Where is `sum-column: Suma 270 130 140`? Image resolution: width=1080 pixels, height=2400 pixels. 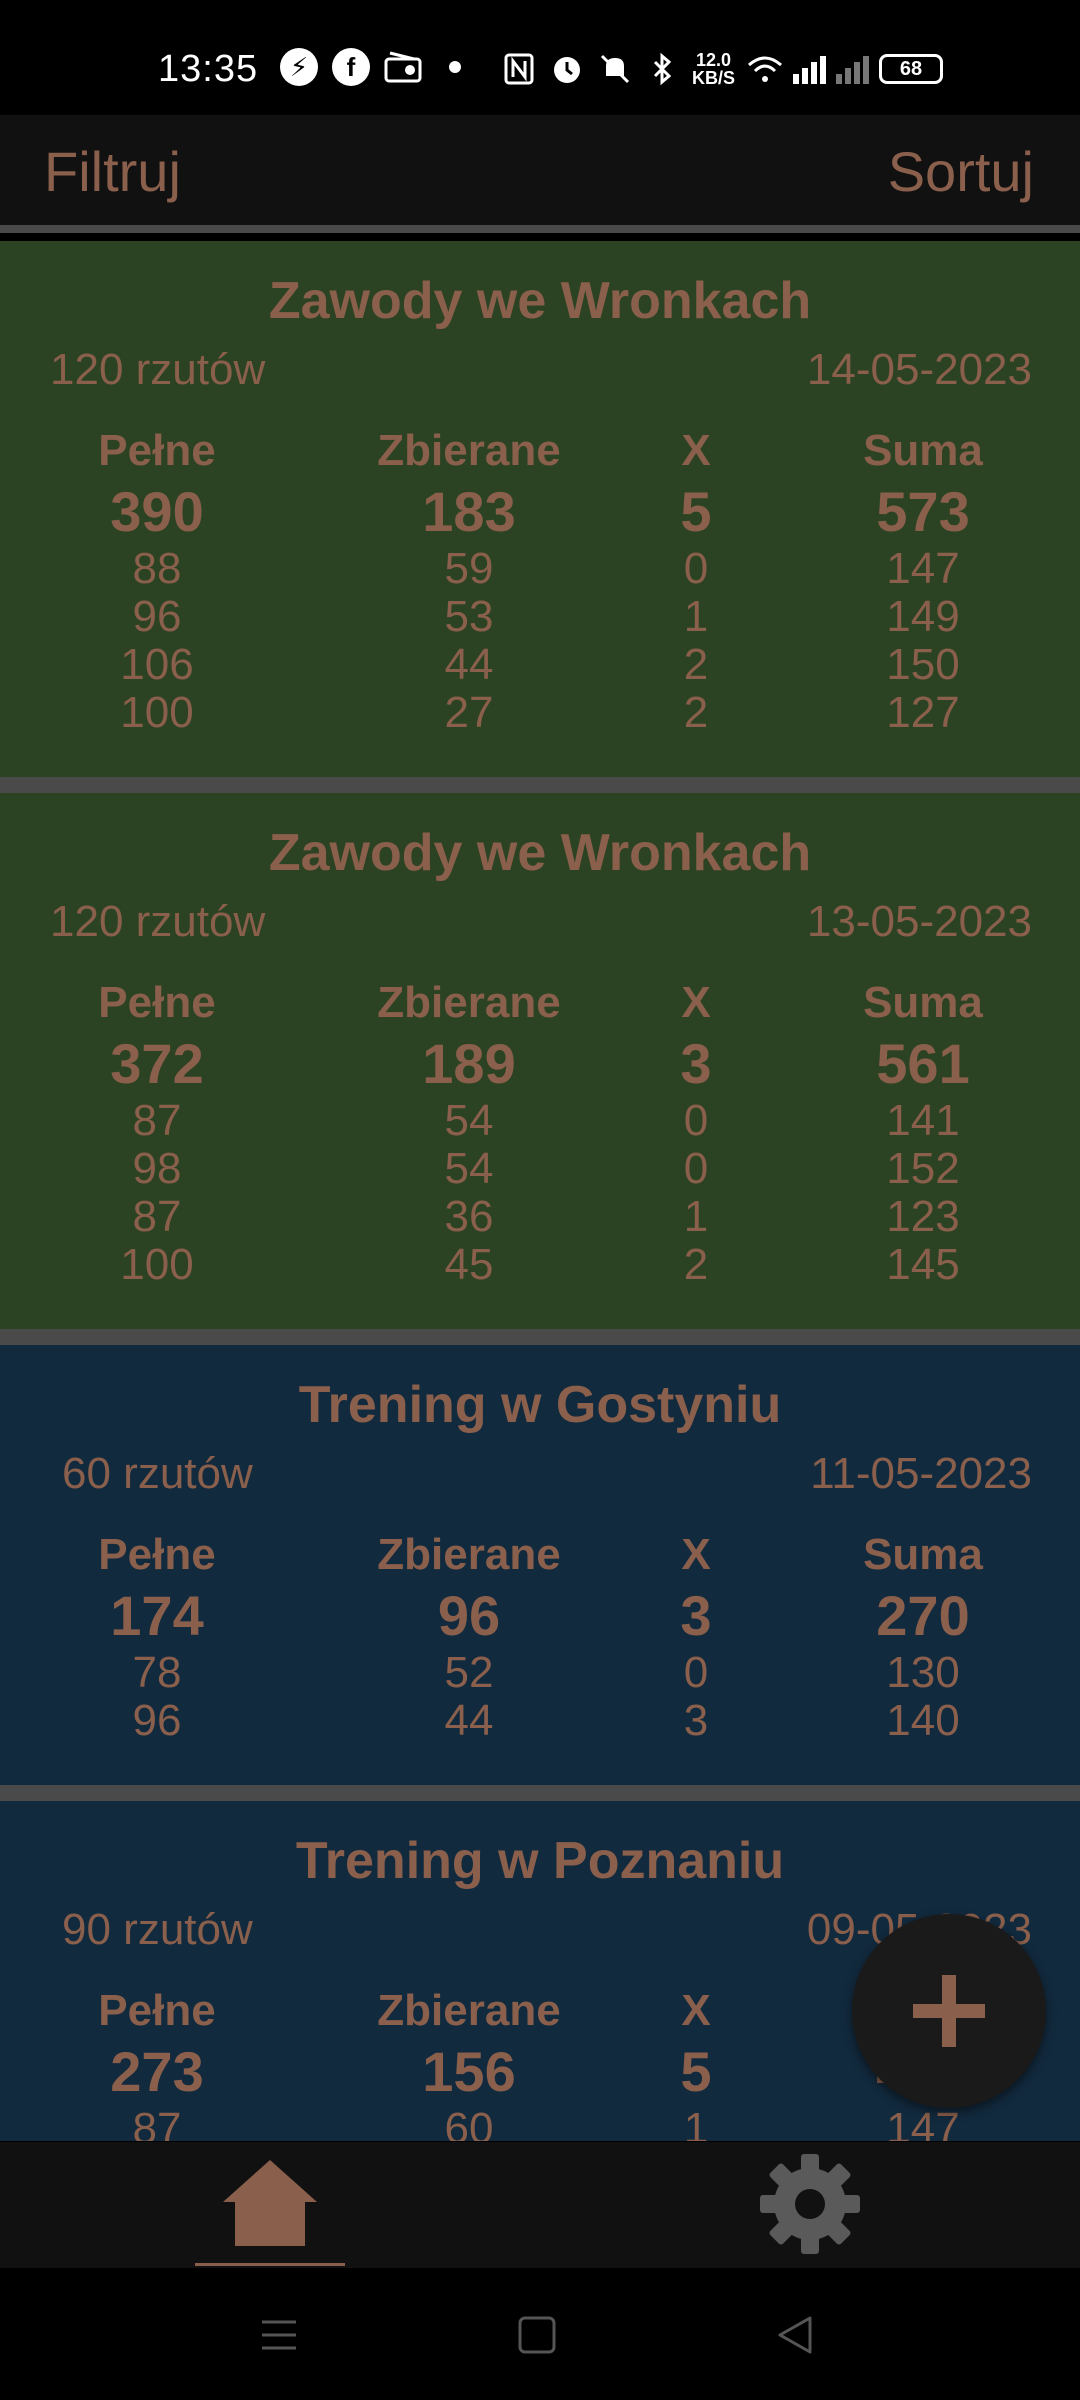 sum-column: Suma 270 130 140 is located at coordinates (923, 1636).